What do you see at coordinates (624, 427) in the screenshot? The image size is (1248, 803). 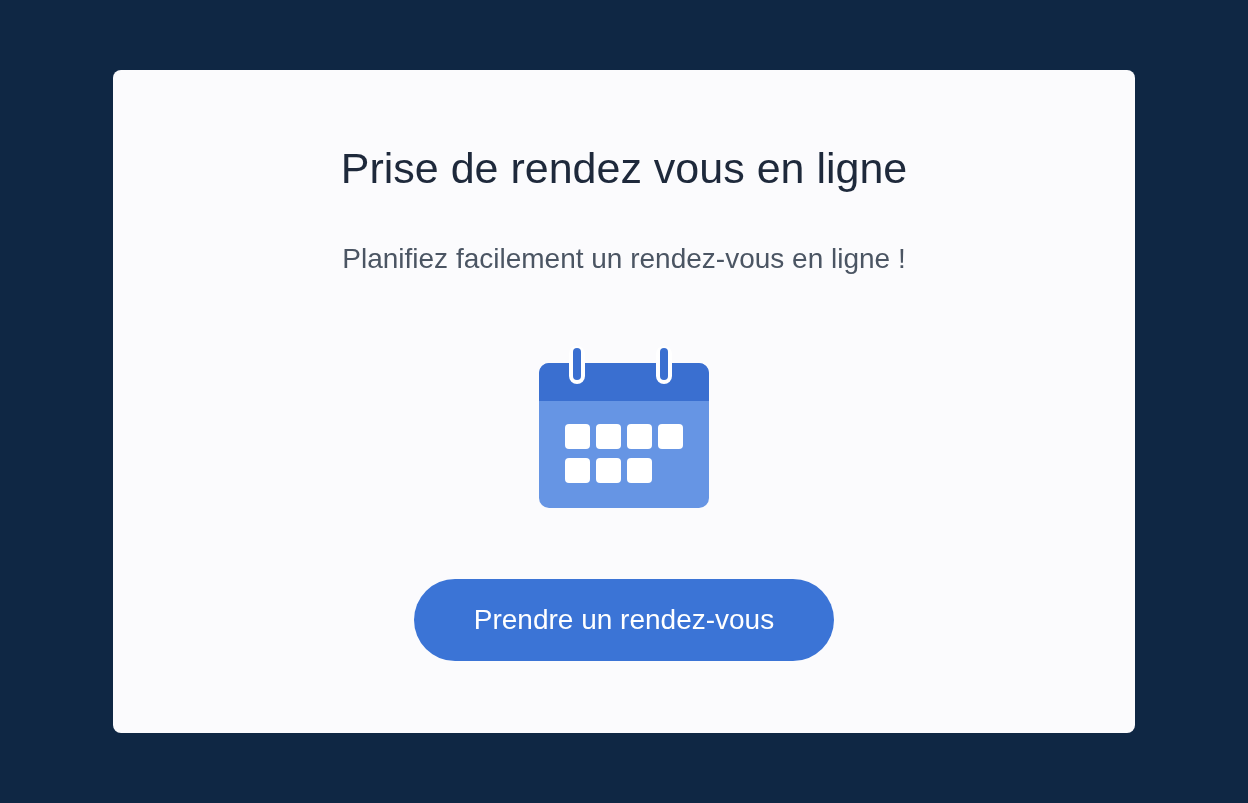 I see `calendar-icon` at bounding box center [624, 427].